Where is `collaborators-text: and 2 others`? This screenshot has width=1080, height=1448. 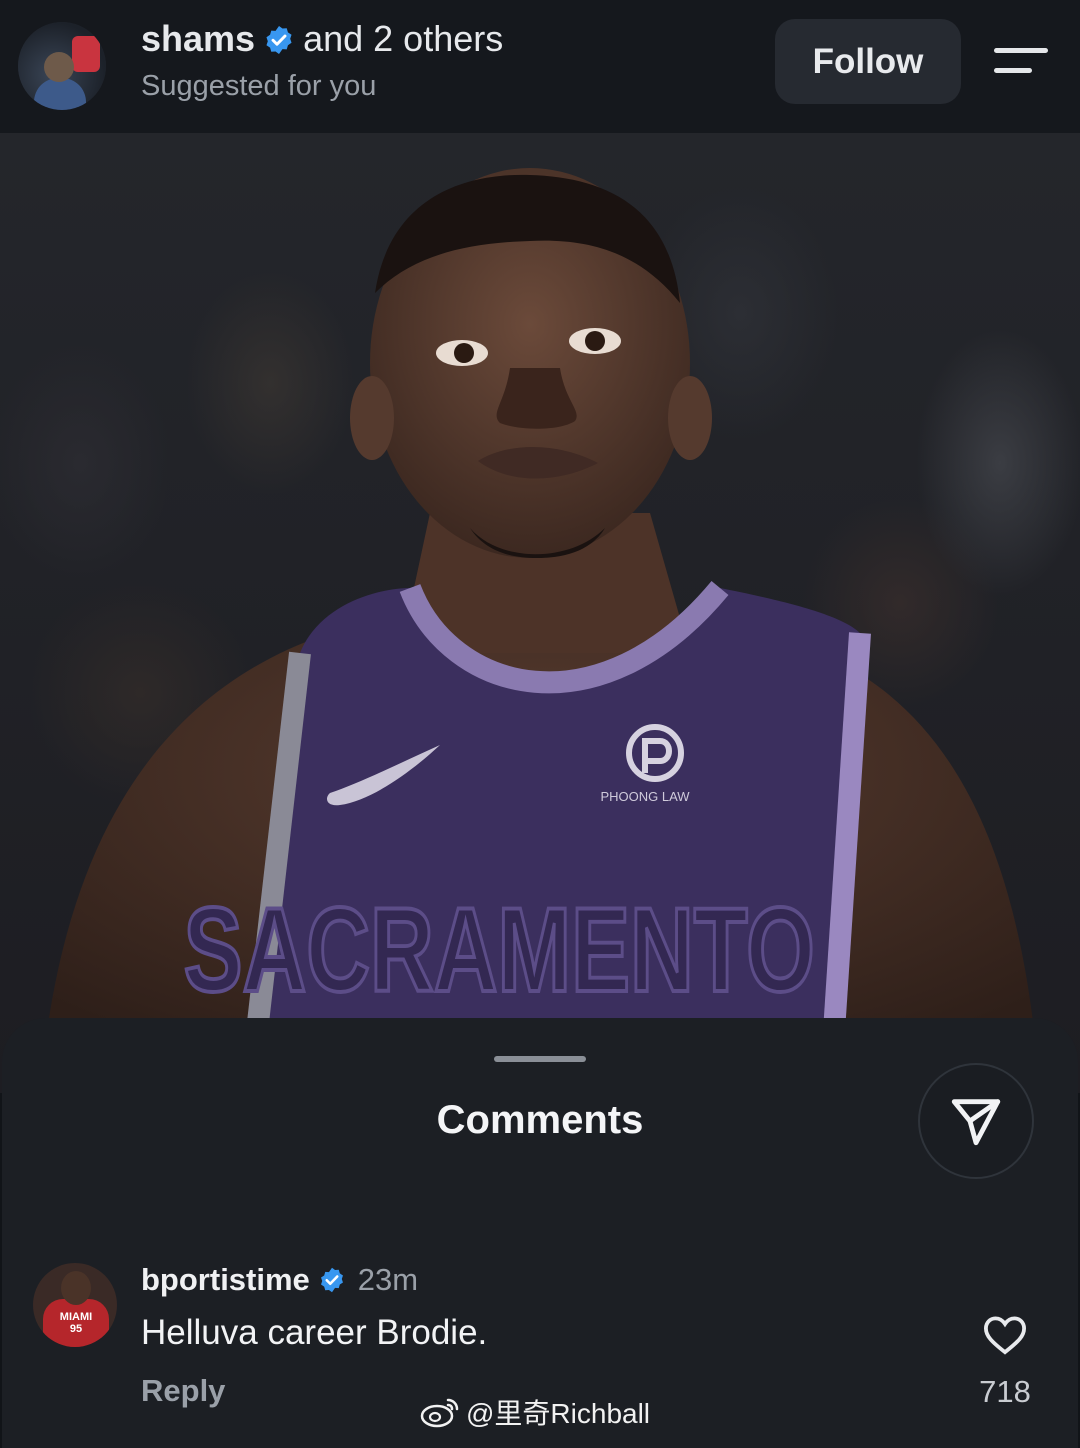
collaborators-text: and 2 others is located at coordinates (403, 39).